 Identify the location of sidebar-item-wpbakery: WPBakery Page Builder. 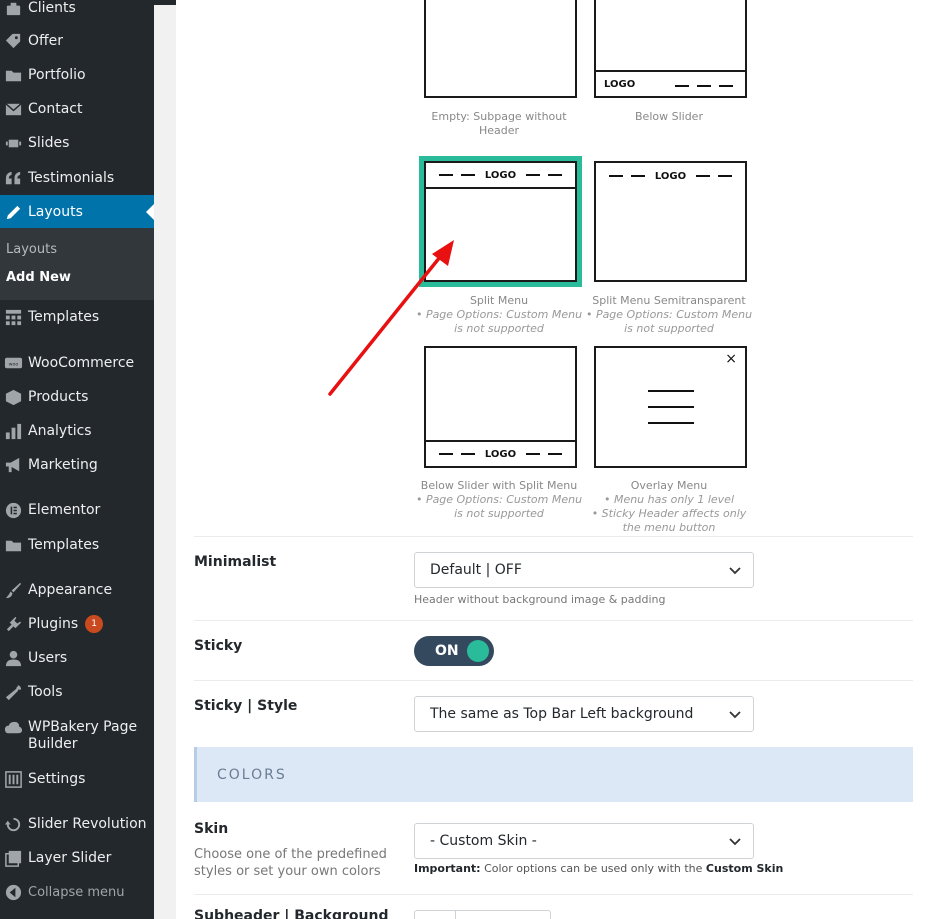
(77, 736).